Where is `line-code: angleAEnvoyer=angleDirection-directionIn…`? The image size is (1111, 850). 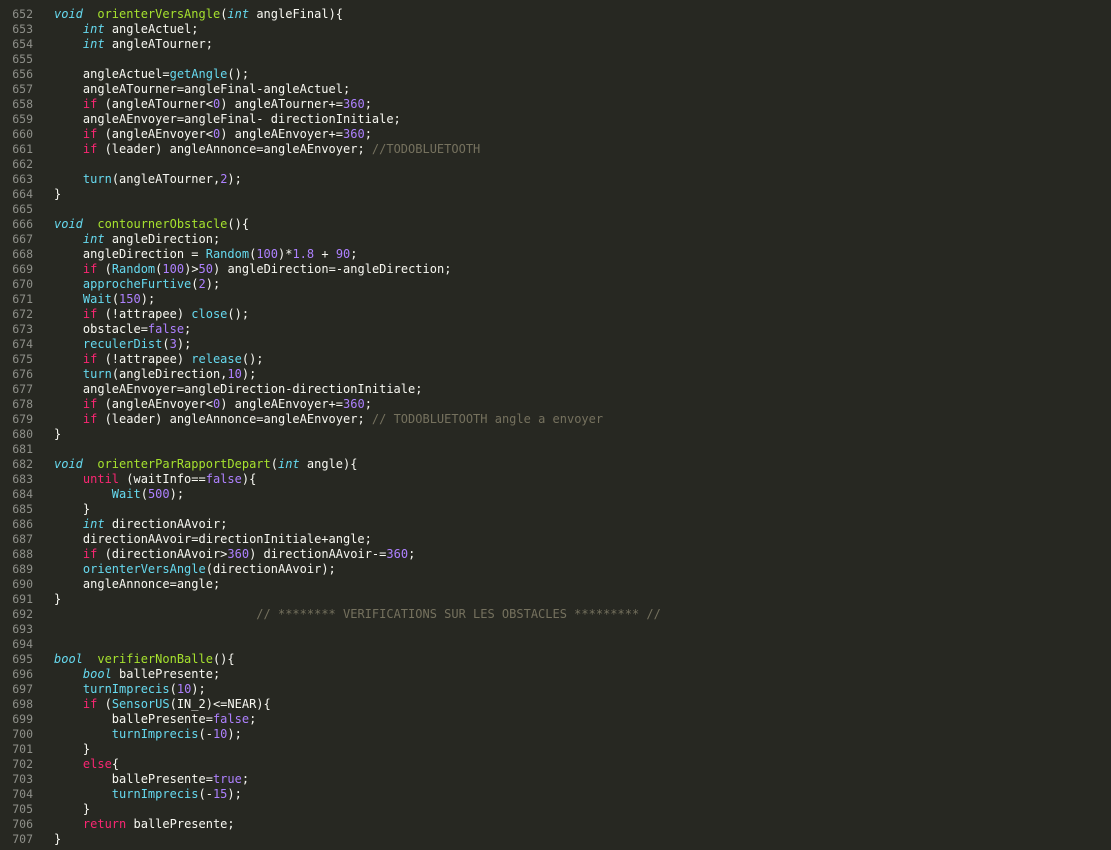
line-code: angleAEnvoyer=angleDirection-directionIn… is located at coordinates (238, 389).